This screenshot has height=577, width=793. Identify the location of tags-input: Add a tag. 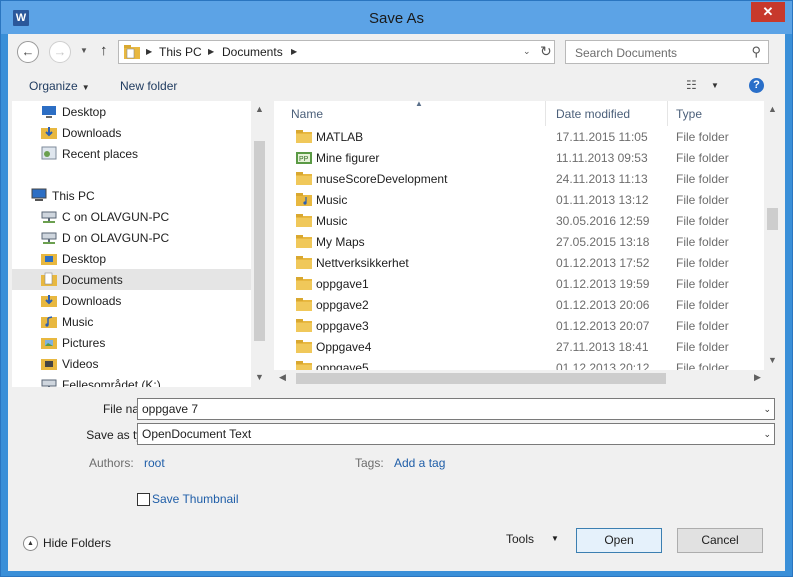
(419, 463).